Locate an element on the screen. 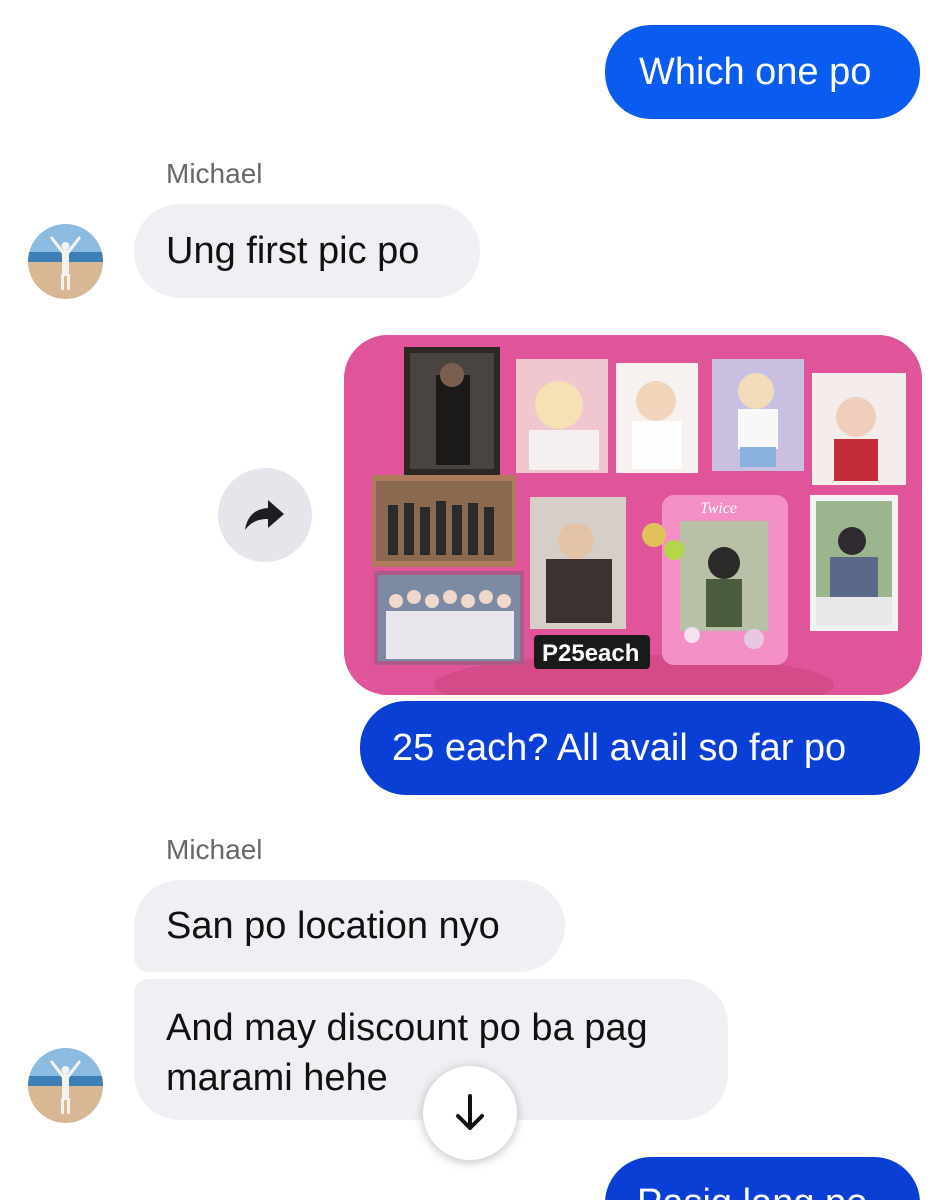 The height and width of the screenshot is (1200, 942). message-bubble-outgoing: Pasig lang po is located at coordinates (762, 1178).